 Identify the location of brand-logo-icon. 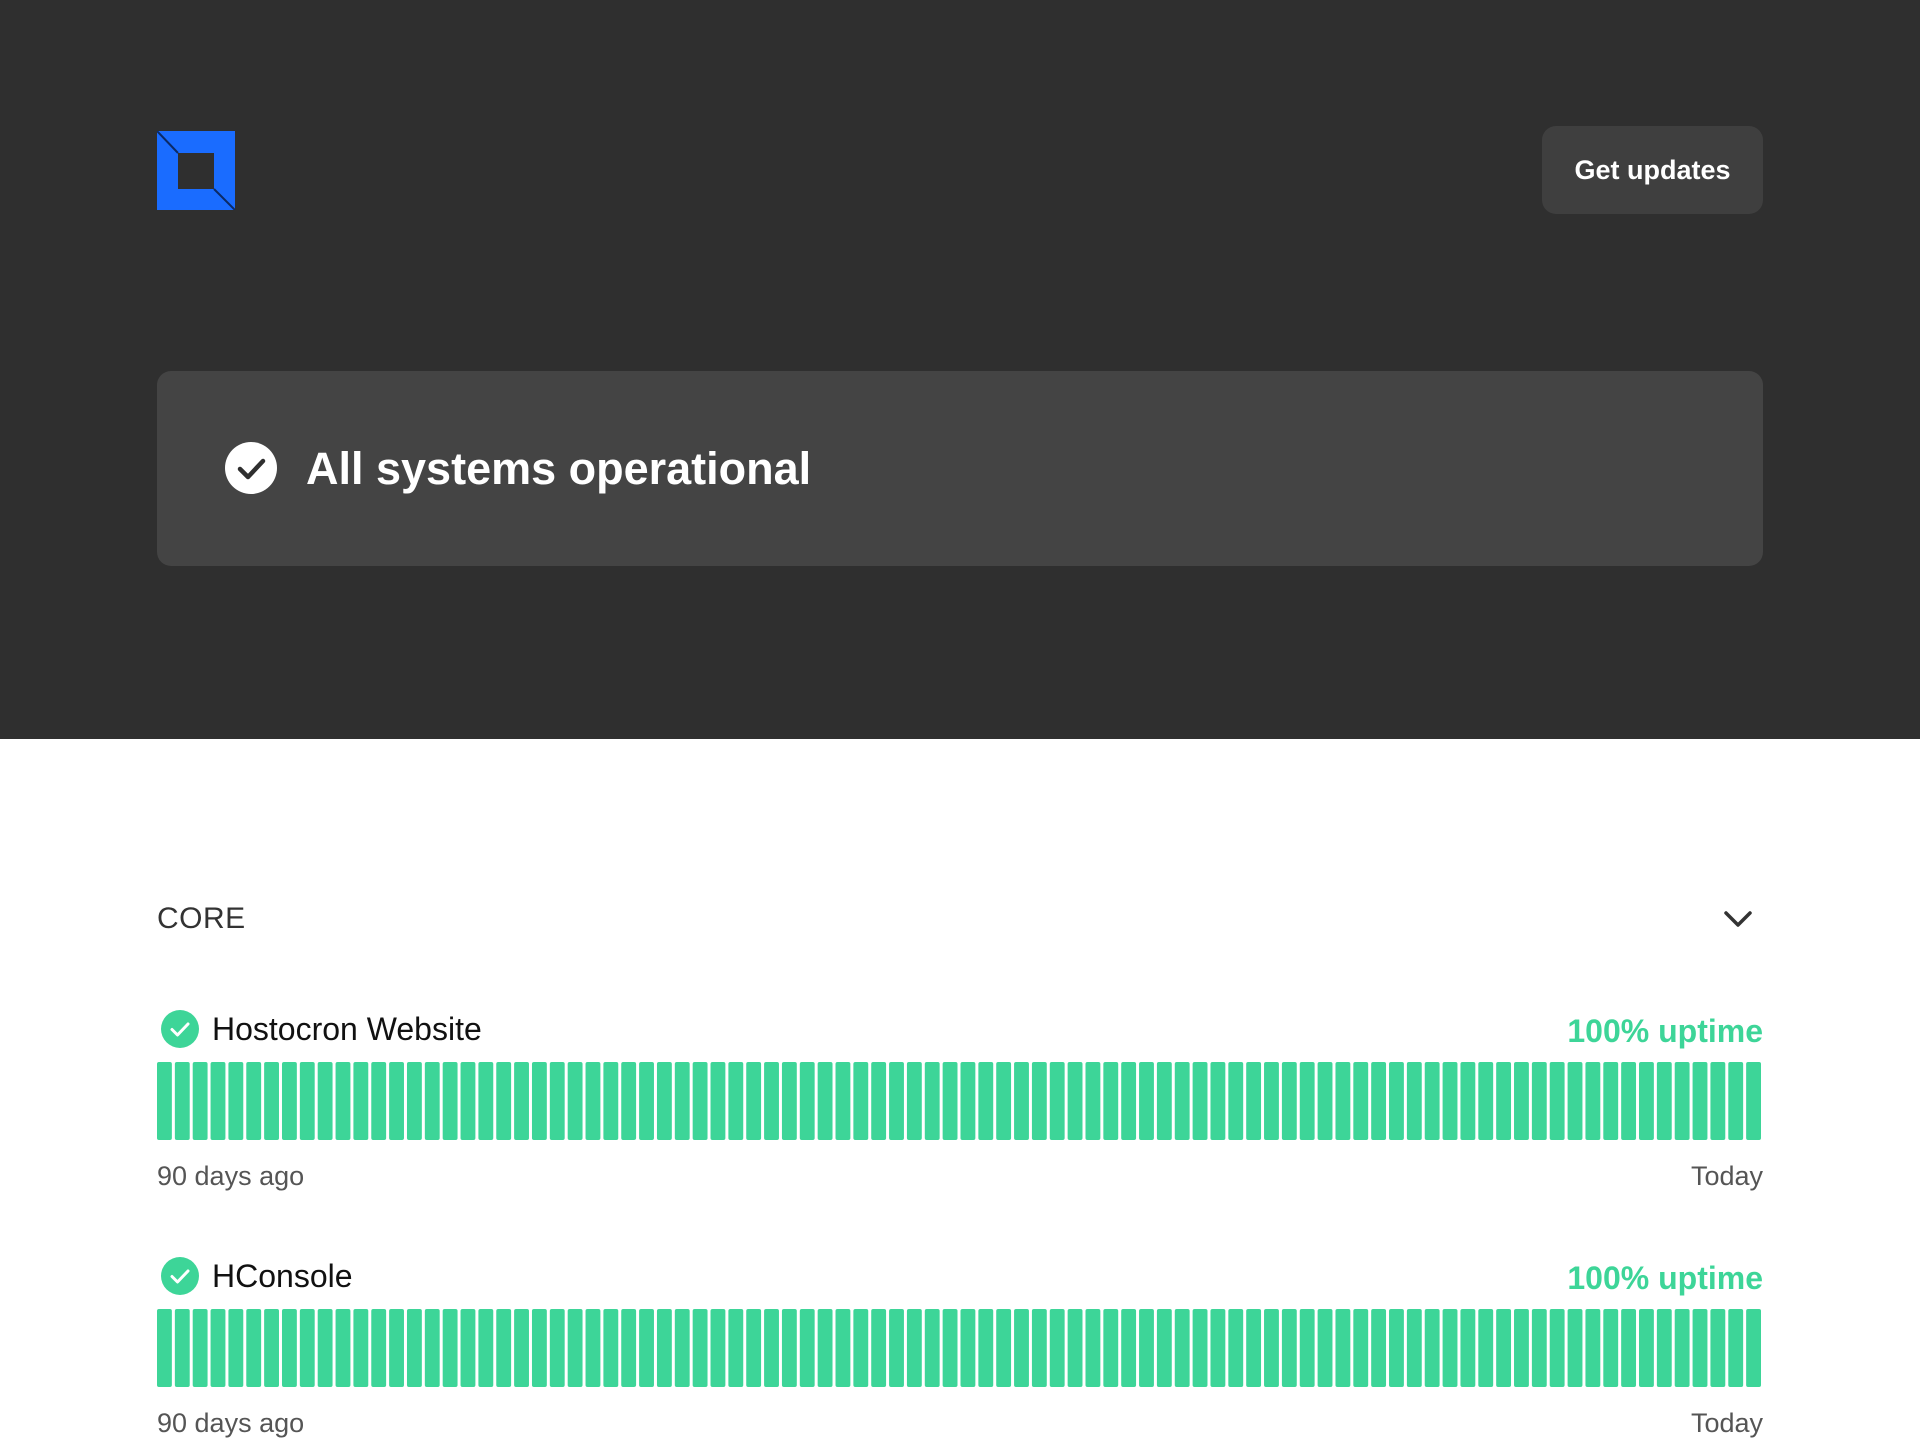
(196, 170).